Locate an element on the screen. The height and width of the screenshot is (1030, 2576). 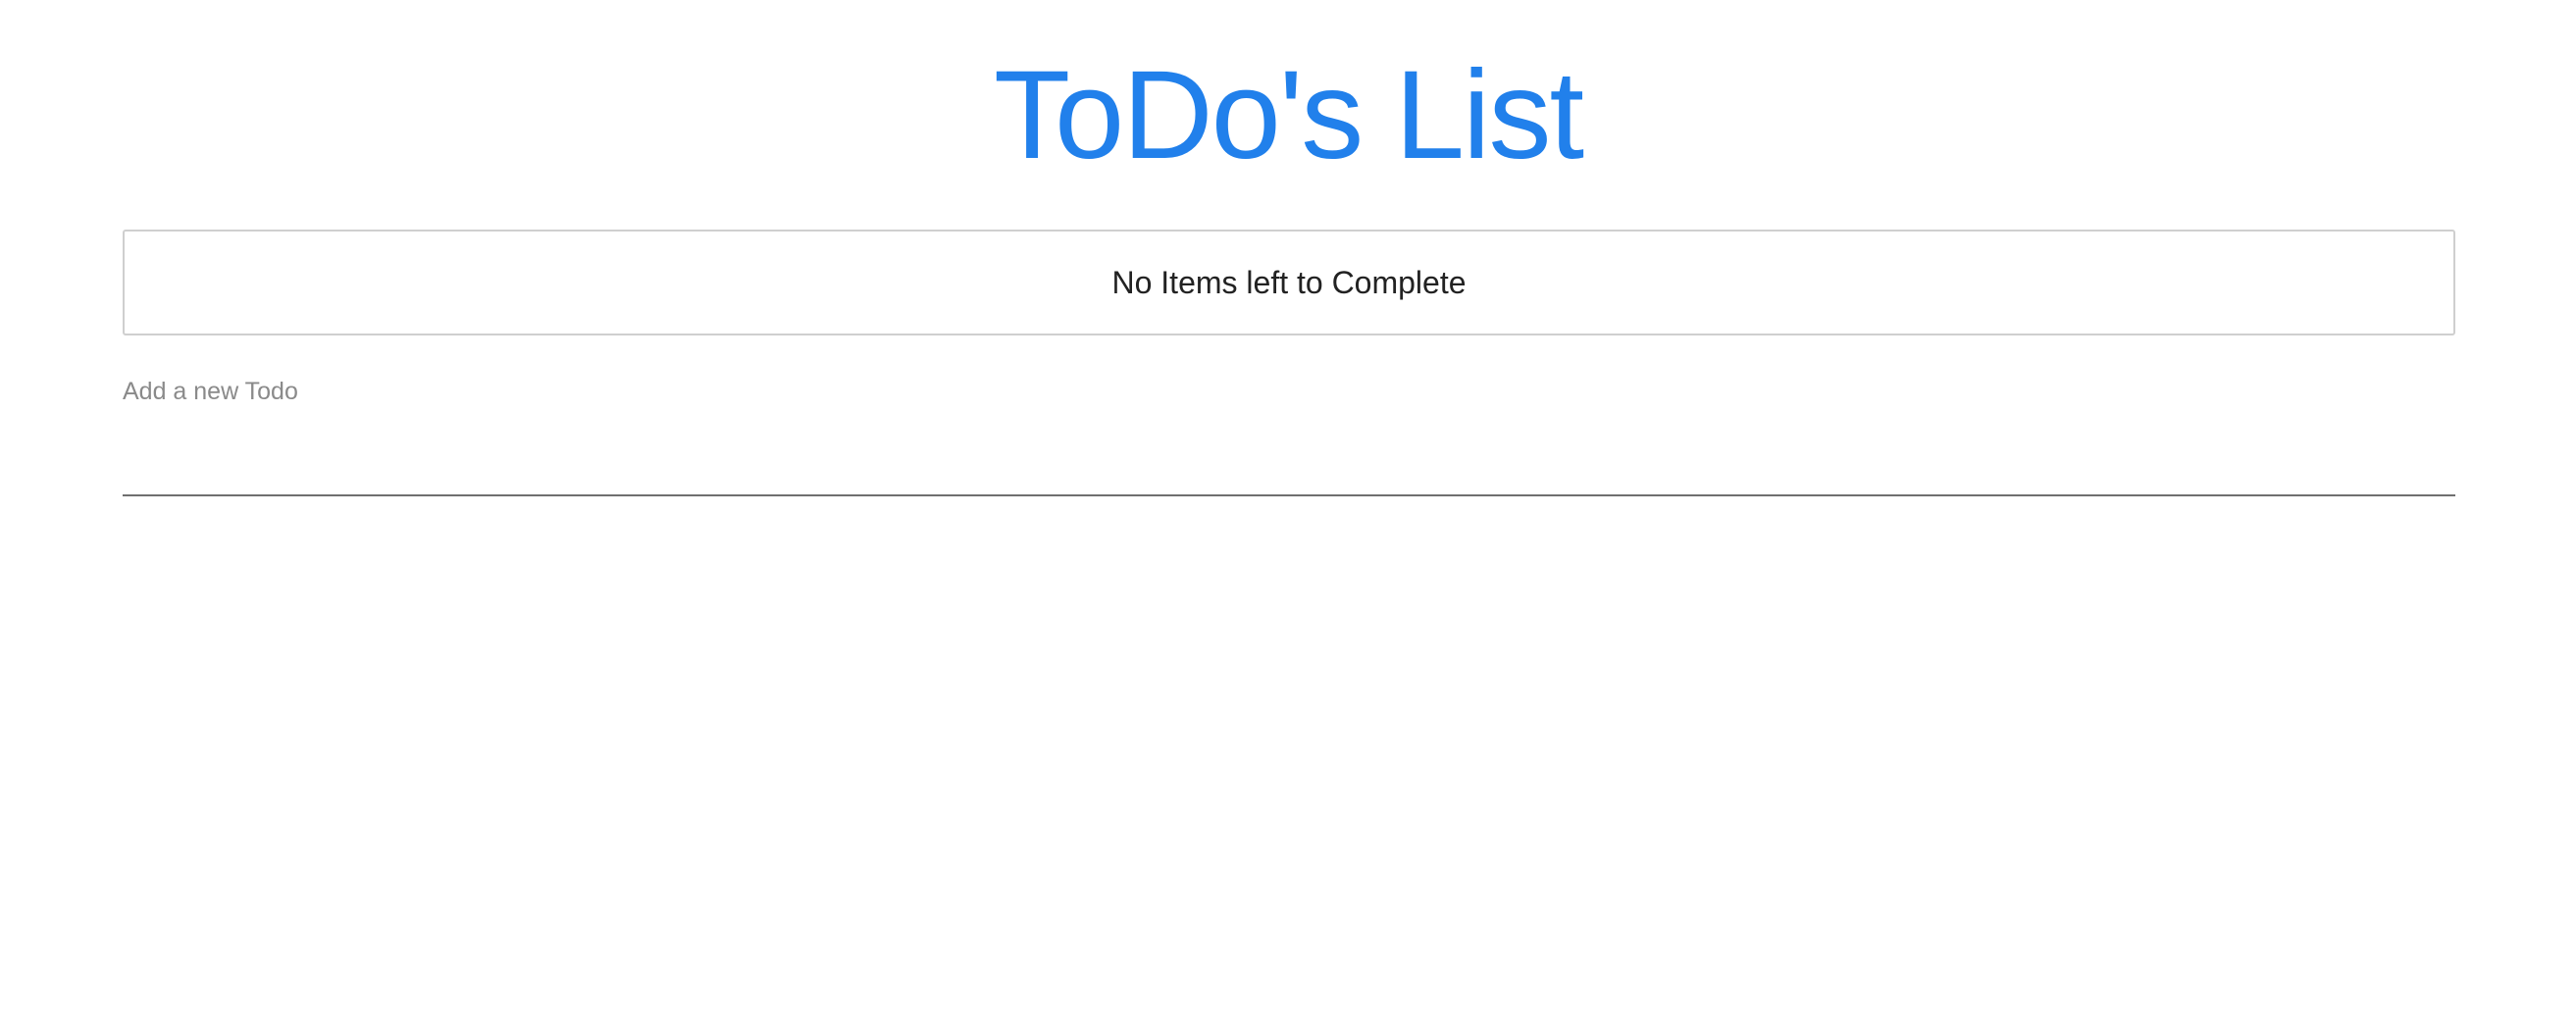
empty-state-message: No Items left to Complete is located at coordinates (1289, 282).